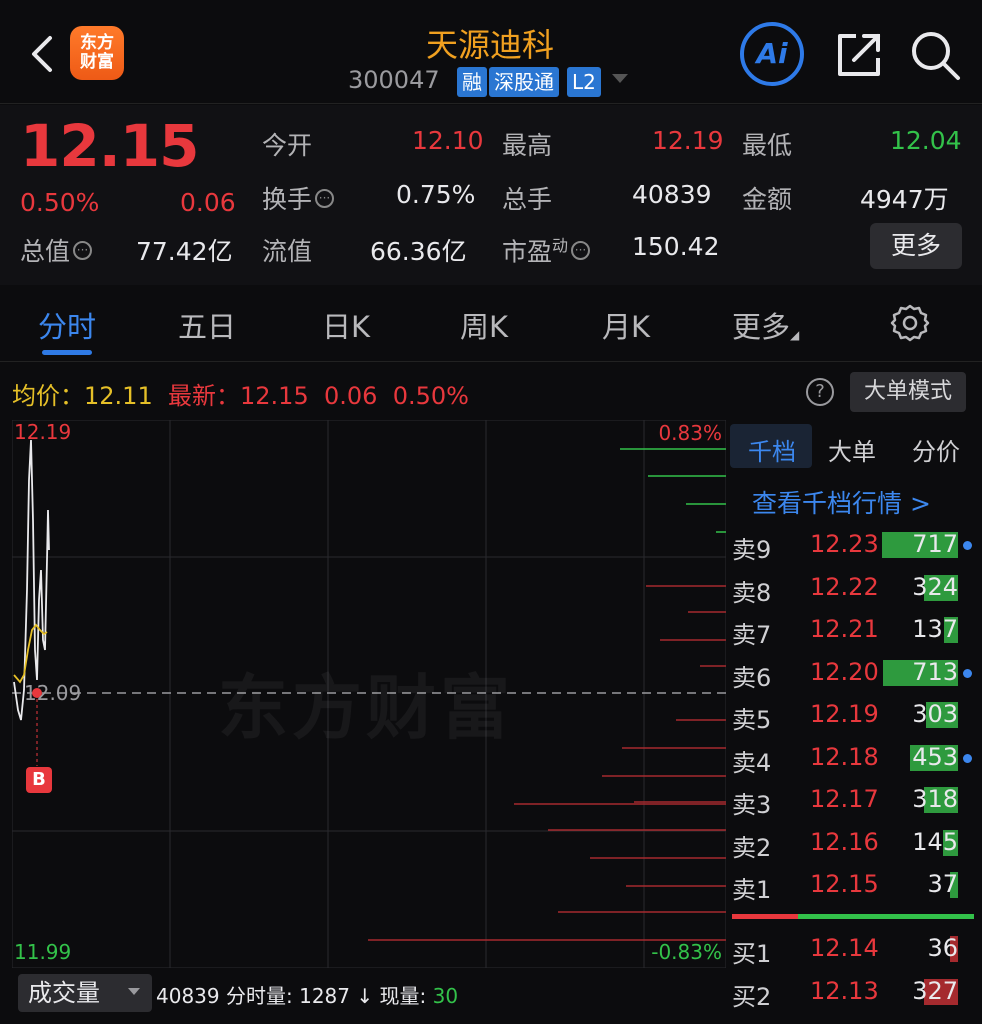  What do you see at coordinates (844, 756) in the screenshot?
I see `ask-price: 12.18` at bounding box center [844, 756].